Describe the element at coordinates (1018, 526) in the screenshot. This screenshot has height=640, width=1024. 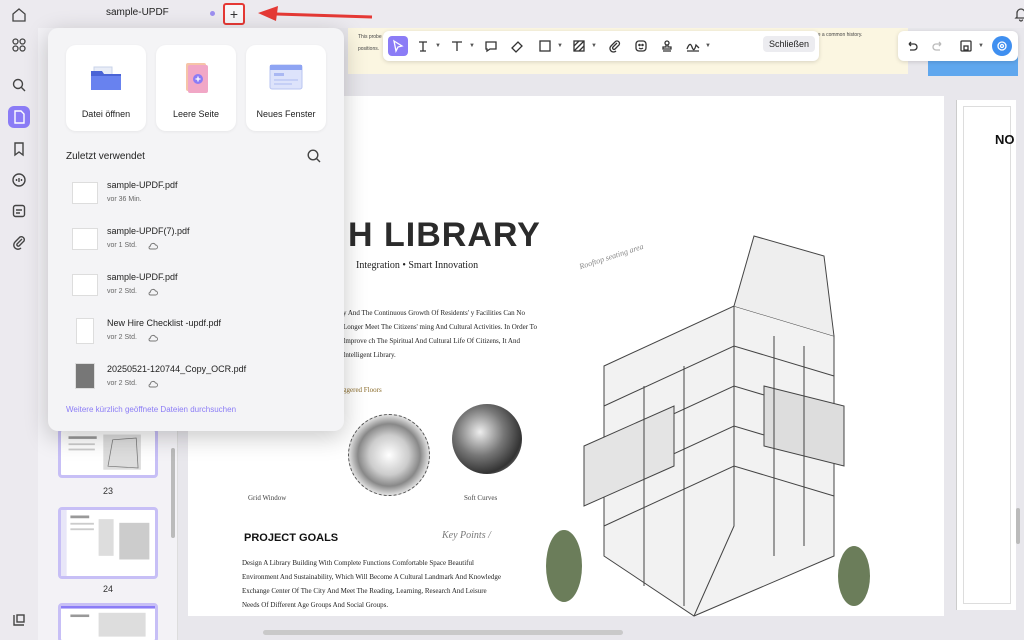
I see `vertical-scrollbar` at that location.